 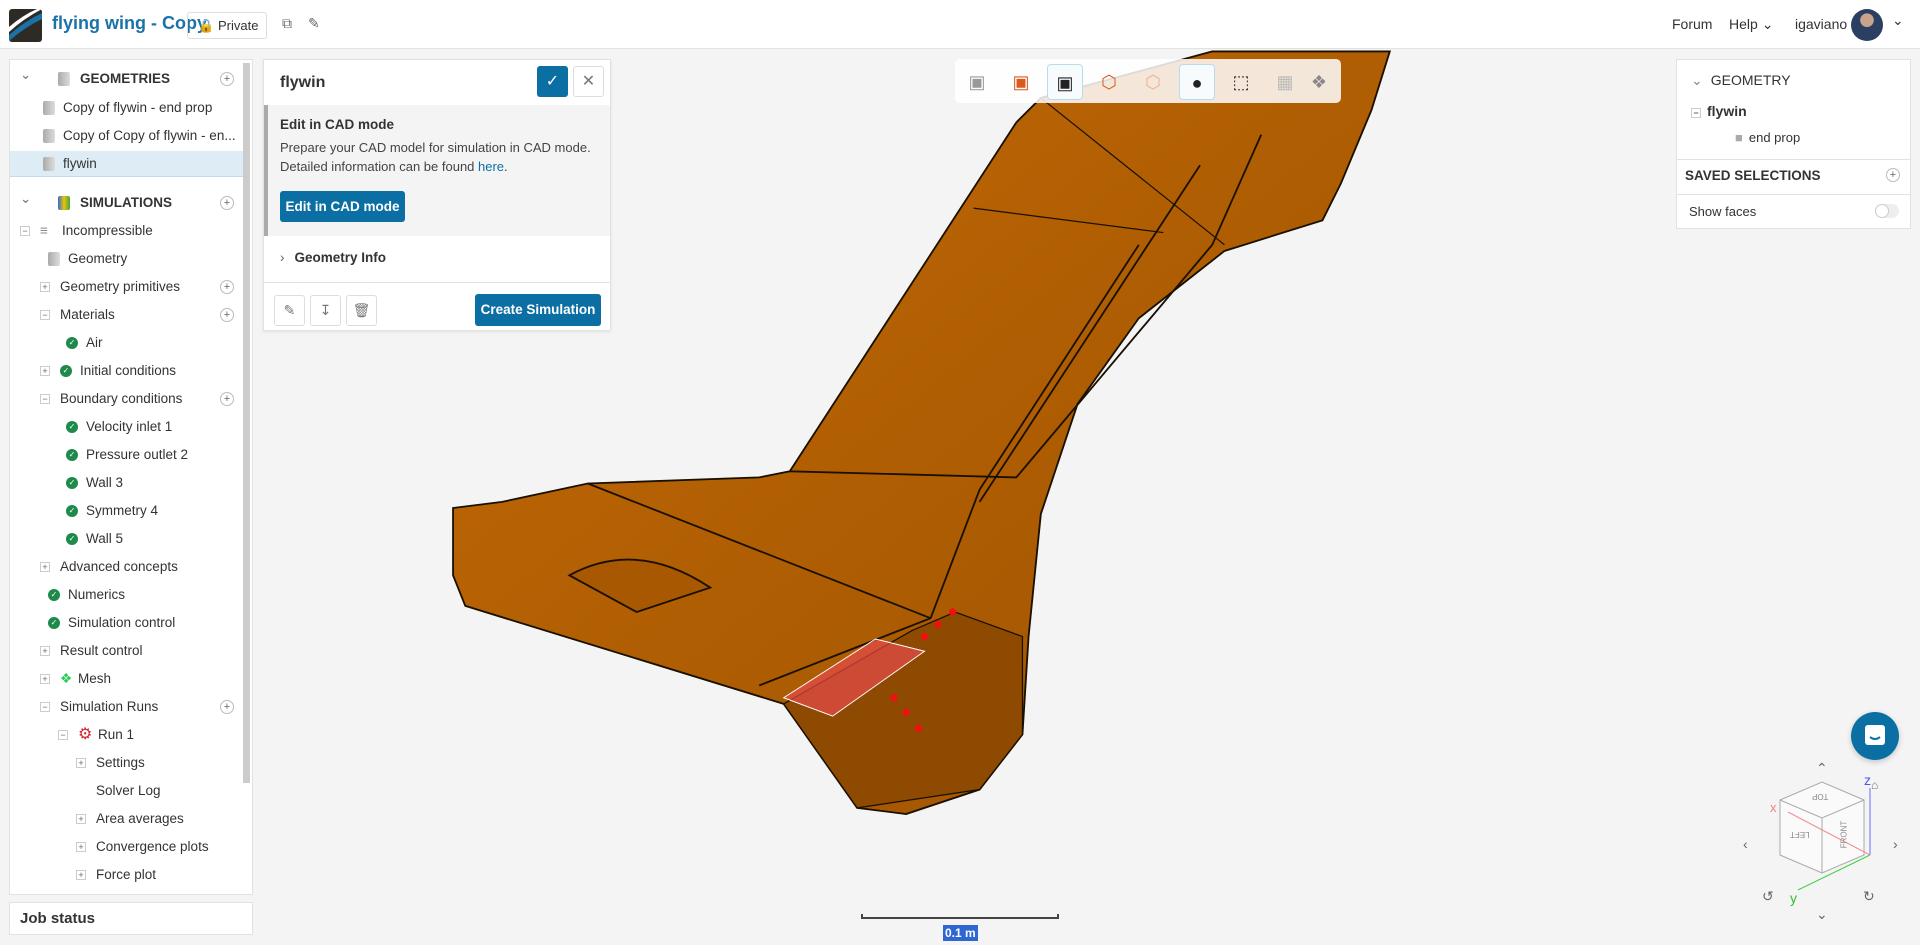 What do you see at coordinates (977, 82) in the screenshot?
I see `view-mode-cube-icon: ▣` at bounding box center [977, 82].